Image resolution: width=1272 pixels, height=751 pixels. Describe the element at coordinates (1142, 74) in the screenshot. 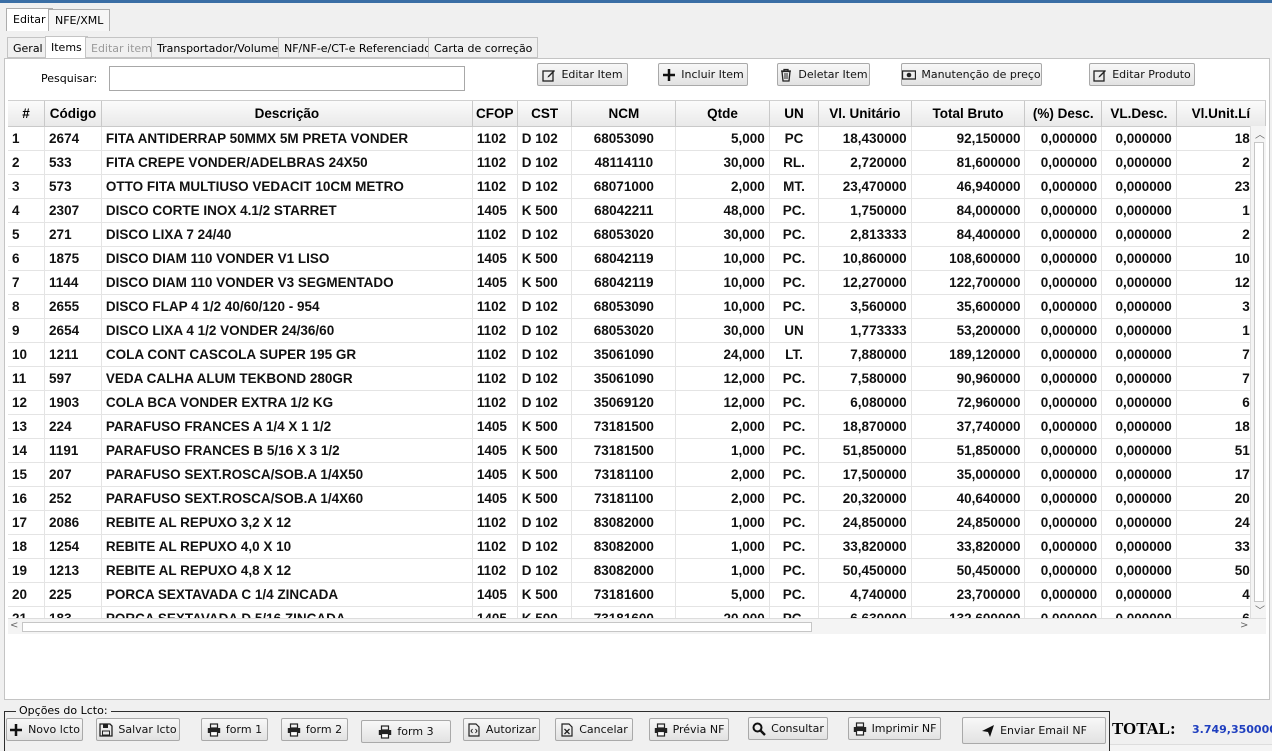

I see `edit-product-button: Editar Produto` at that location.